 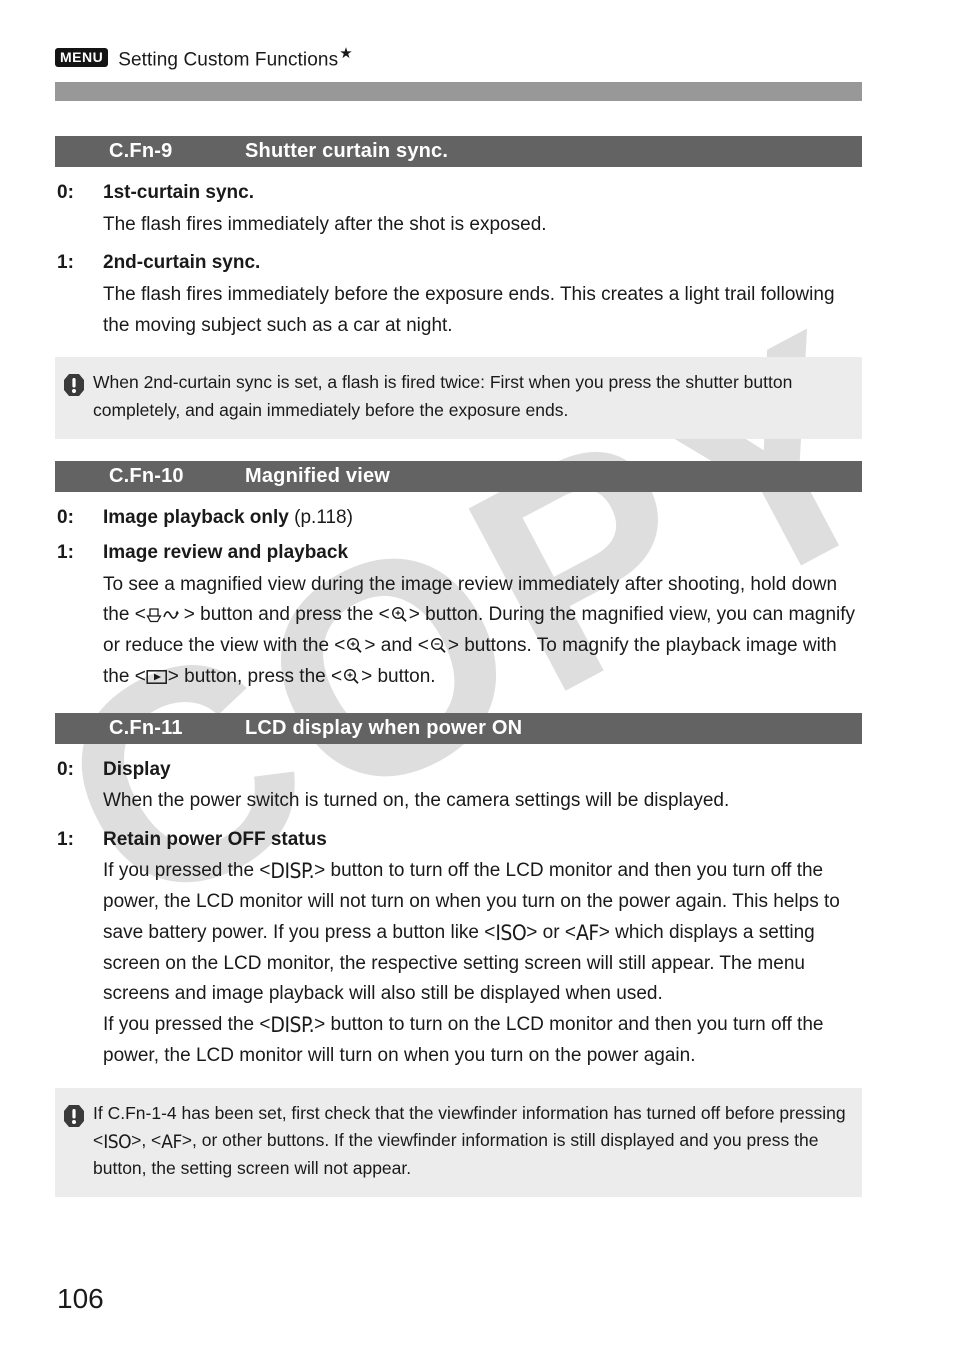 I want to click on option-row: 1: Retain power OFF status, so click(x=458, y=840).